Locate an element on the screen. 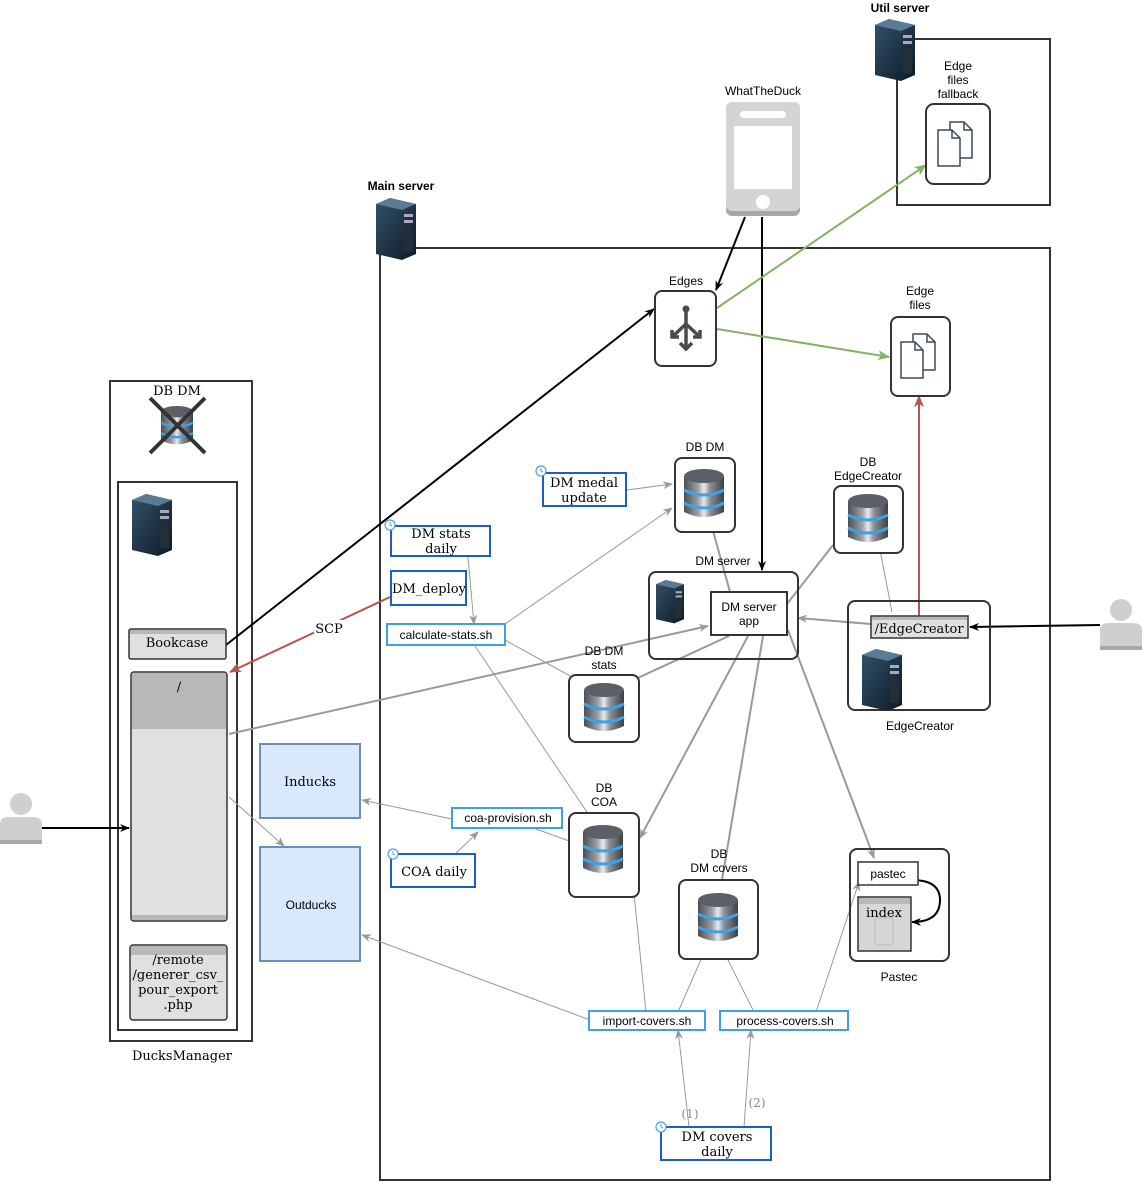 This screenshot has width=1142, height=1182. edge-calcstats-dbdm is located at coordinates (588, 566).